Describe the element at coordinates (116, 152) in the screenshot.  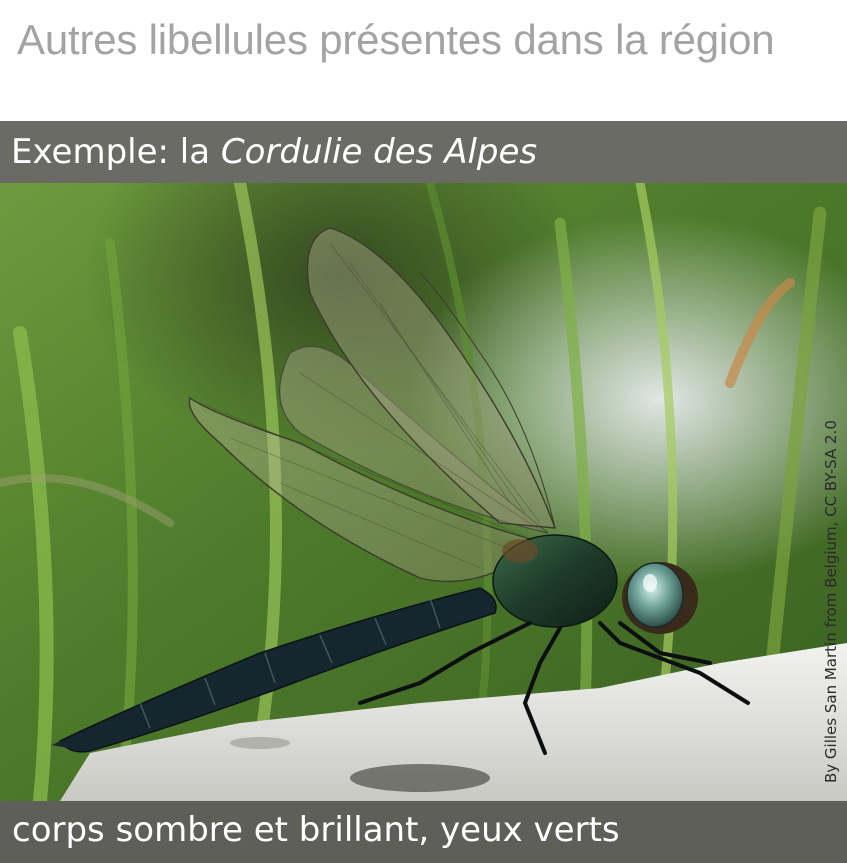
I see `example-prefix: Exemple: la` at that location.